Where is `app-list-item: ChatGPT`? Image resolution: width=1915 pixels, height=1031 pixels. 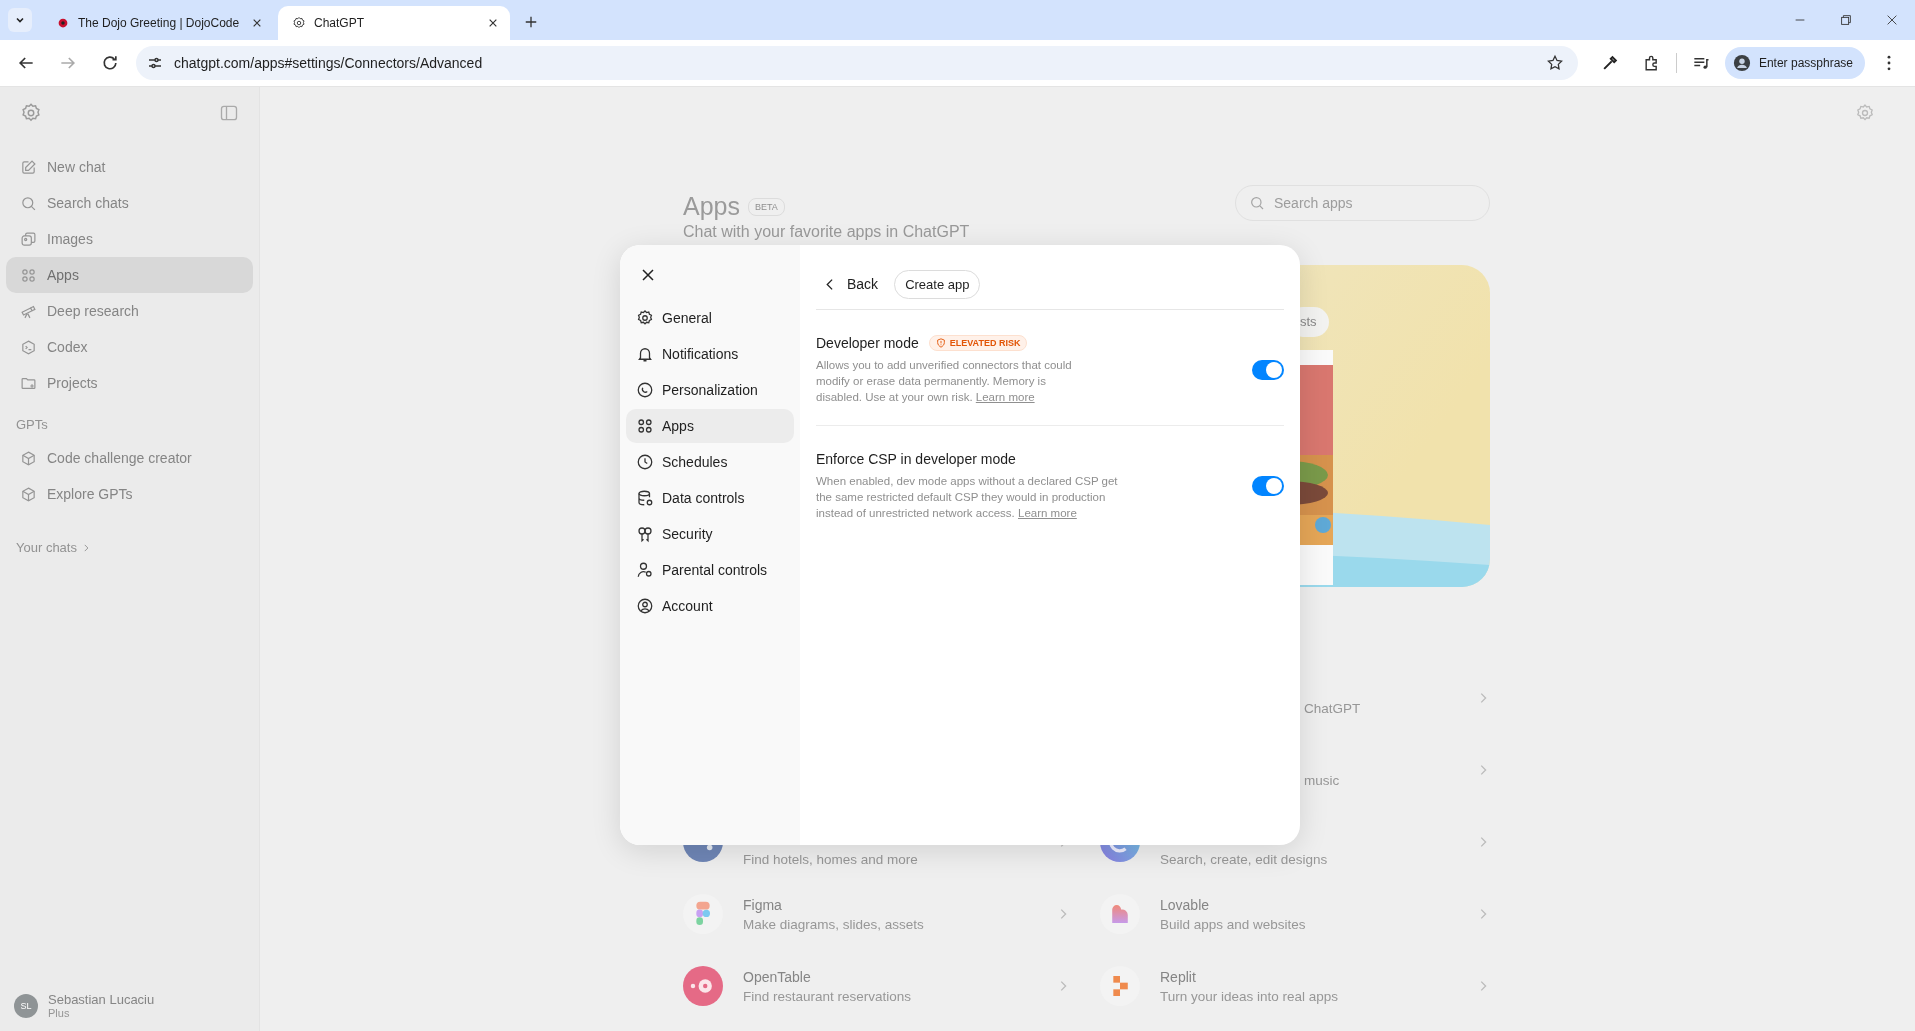
app-list-item: ChatGPT is located at coordinates (1295, 698).